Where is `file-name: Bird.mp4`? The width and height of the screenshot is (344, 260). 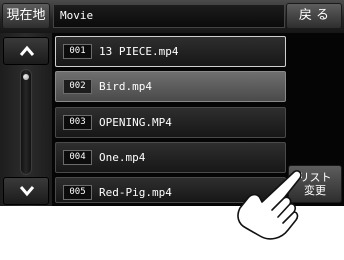
file-name: Bird.mp4 is located at coordinates (125, 86).